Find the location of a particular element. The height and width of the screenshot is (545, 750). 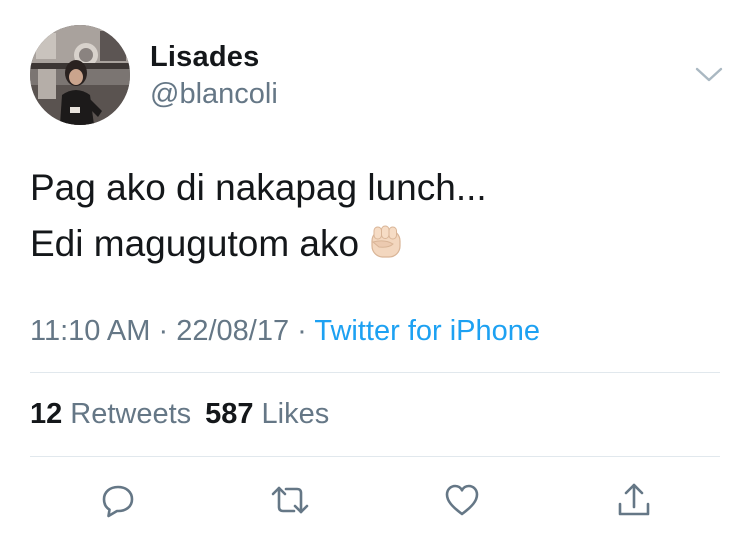

avatar is located at coordinates (80, 75).